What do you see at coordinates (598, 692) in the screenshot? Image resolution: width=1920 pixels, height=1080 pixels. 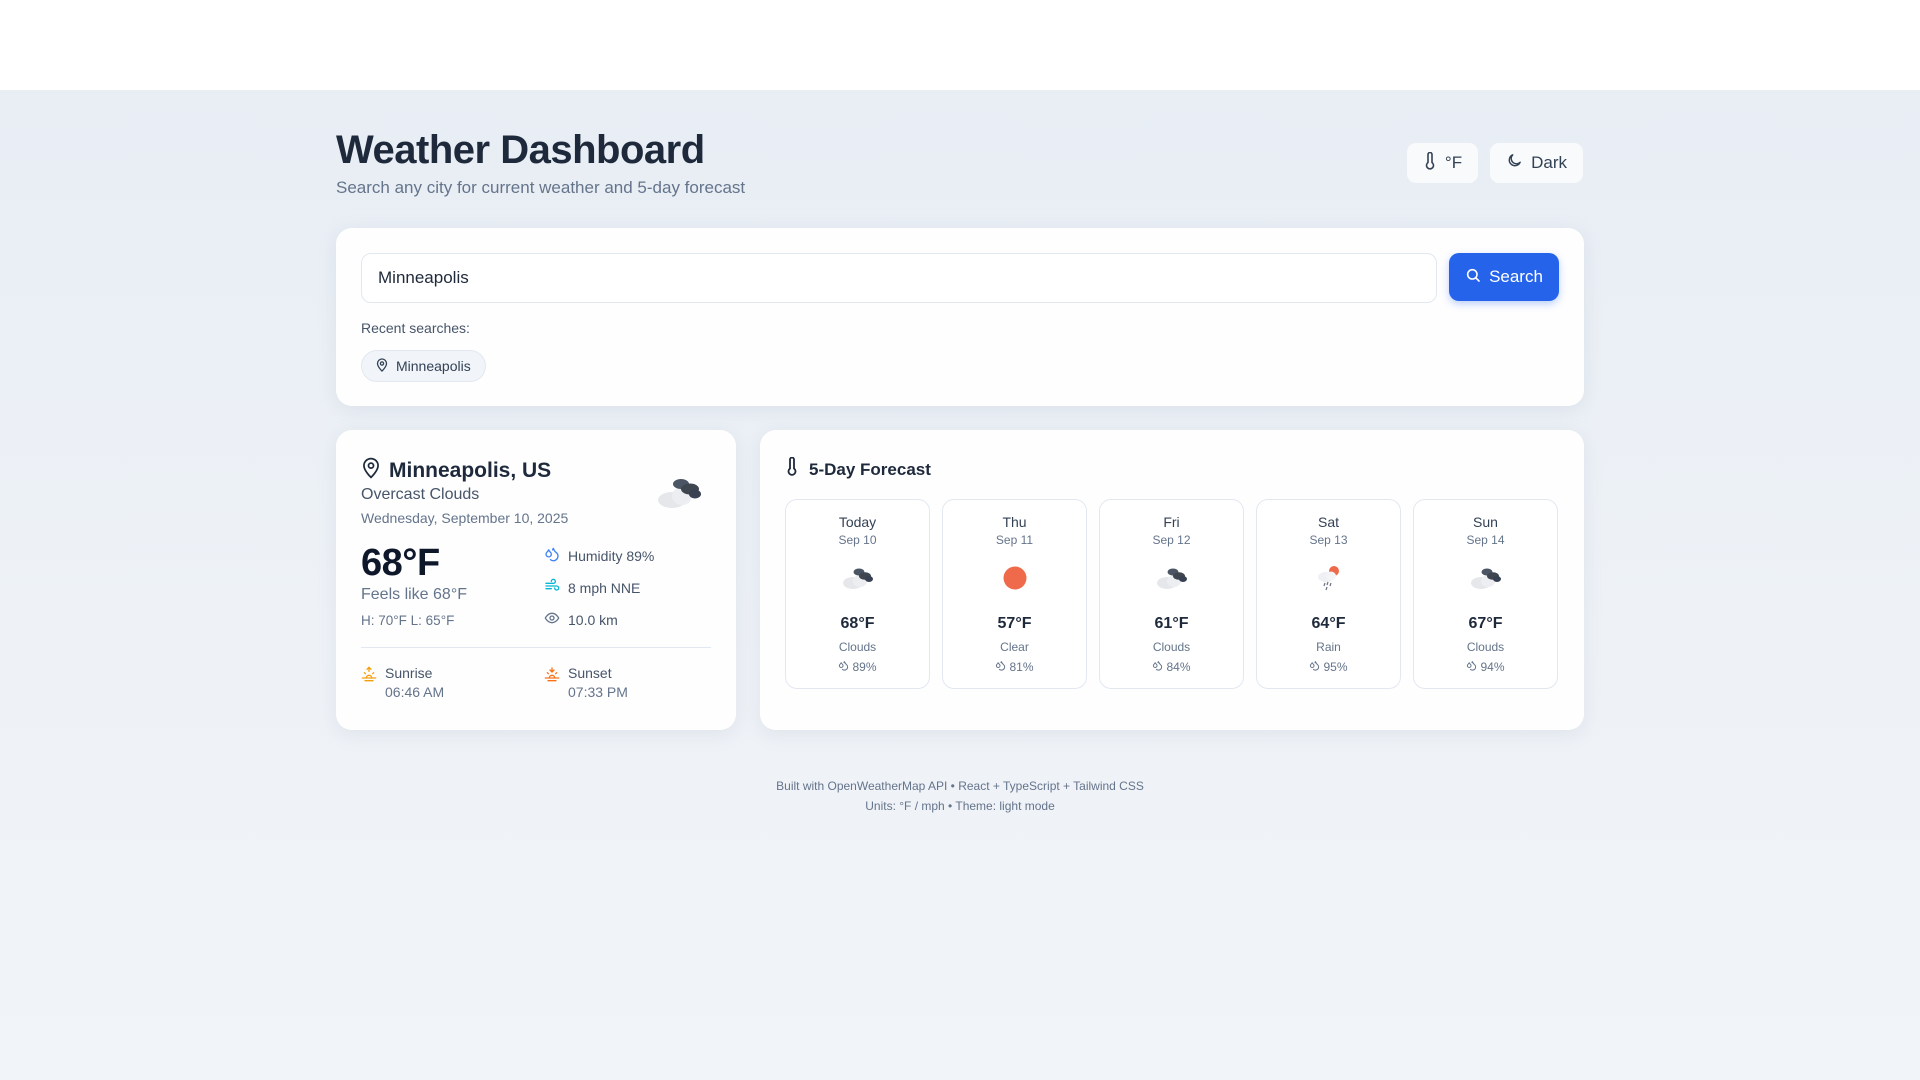 I see `sunset-time: 07:33 PM` at bounding box center [598, 692].